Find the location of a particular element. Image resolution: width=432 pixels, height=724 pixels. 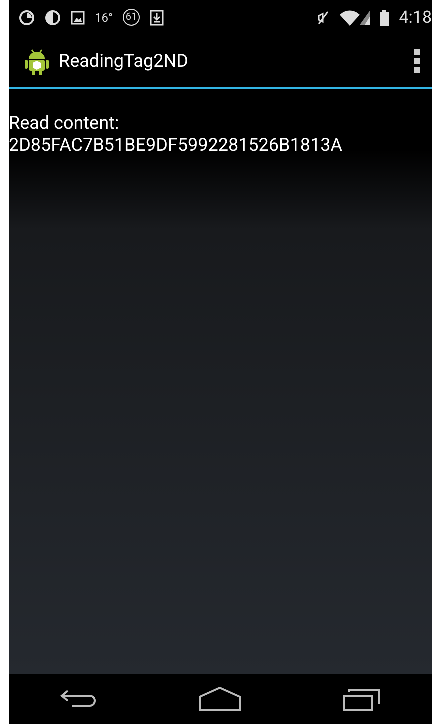

download-icon is located at coordinates (157, 18).